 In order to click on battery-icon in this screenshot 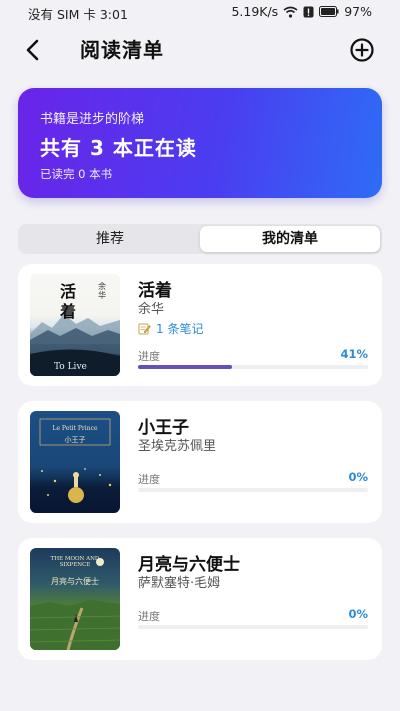, I will do `click(329, 11)`.